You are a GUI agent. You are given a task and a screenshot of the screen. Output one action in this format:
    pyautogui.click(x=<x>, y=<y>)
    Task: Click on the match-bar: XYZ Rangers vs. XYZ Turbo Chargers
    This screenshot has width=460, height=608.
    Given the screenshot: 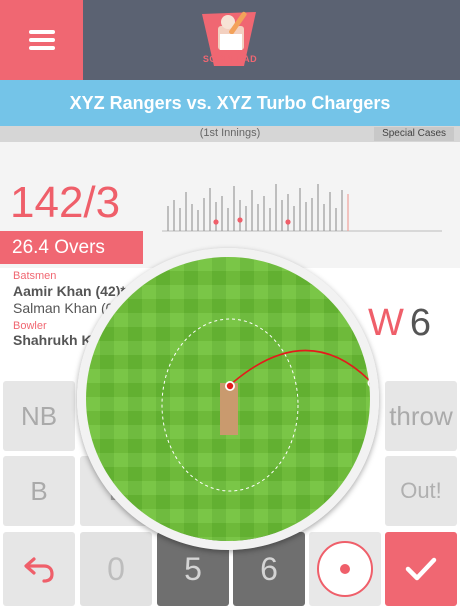 What is the action you would take?
    pyautogui.click(x=230, y=103)
    